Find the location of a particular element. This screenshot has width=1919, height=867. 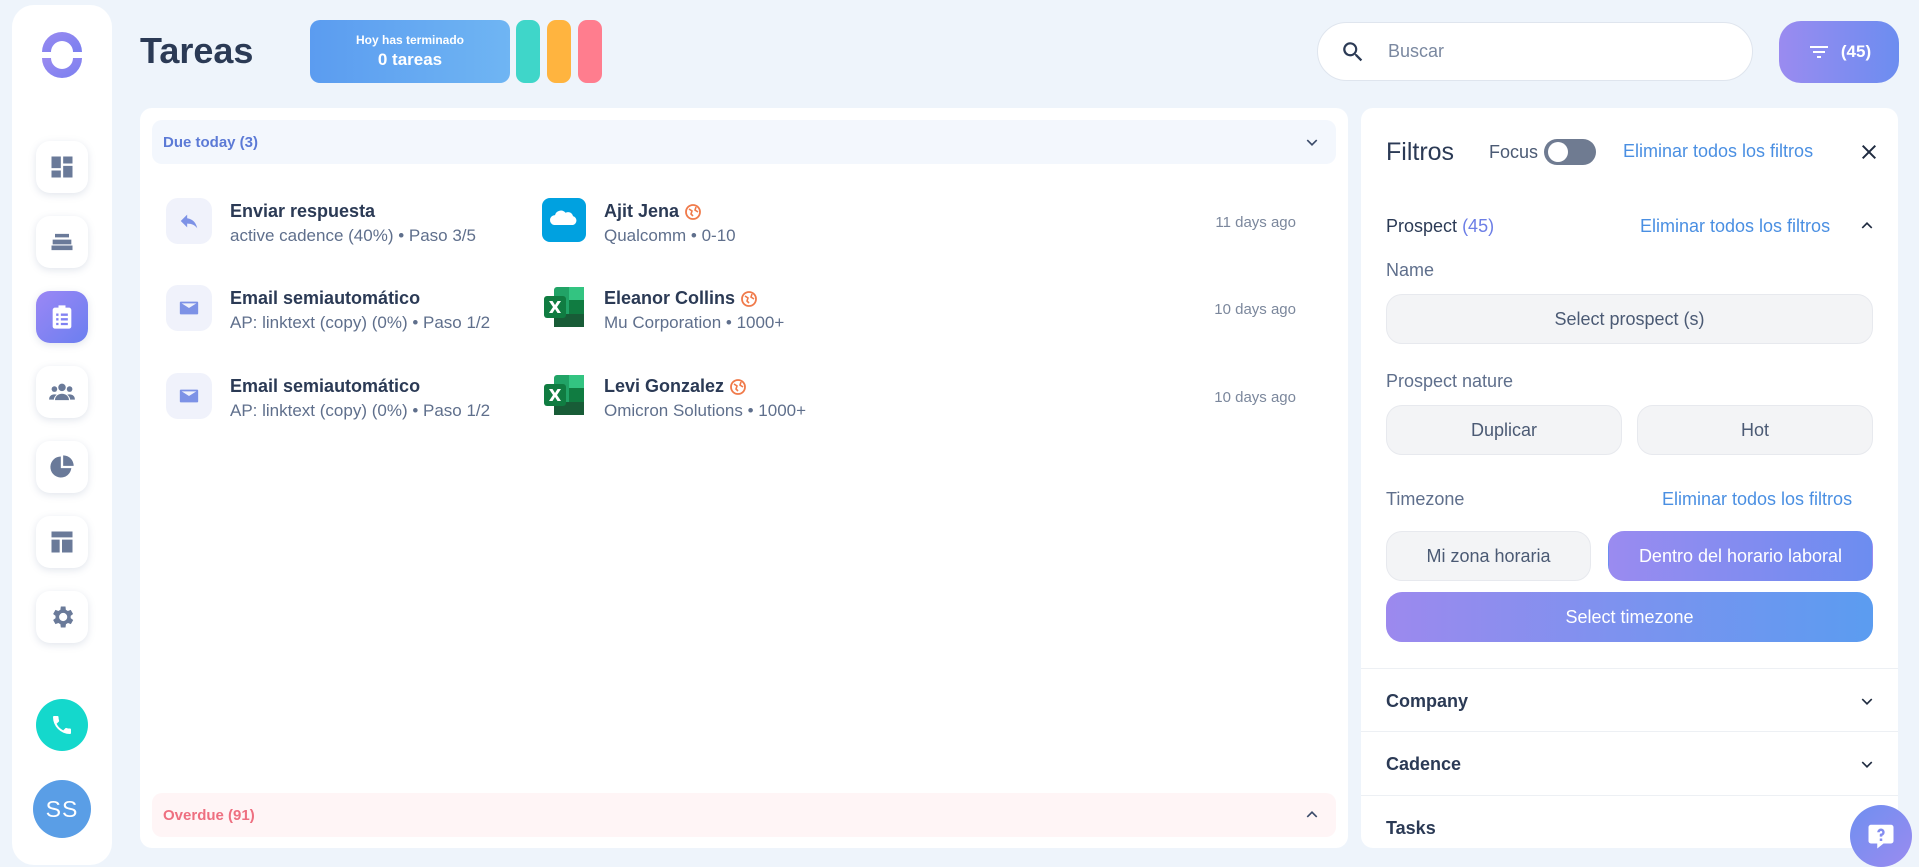

search-icon is located at coordinates (1353, 51).